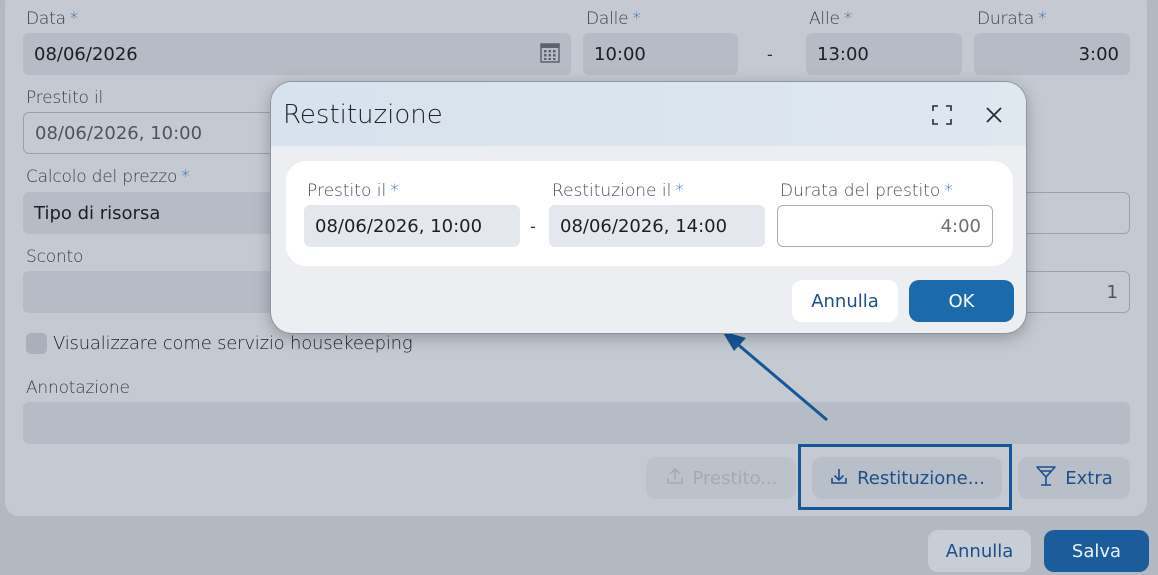 The width and height of the screenshot is (1158, 575). Describe the element at coordinates (1012, 19) in the screenshot. I see `durata-label: Durata *` at that location.